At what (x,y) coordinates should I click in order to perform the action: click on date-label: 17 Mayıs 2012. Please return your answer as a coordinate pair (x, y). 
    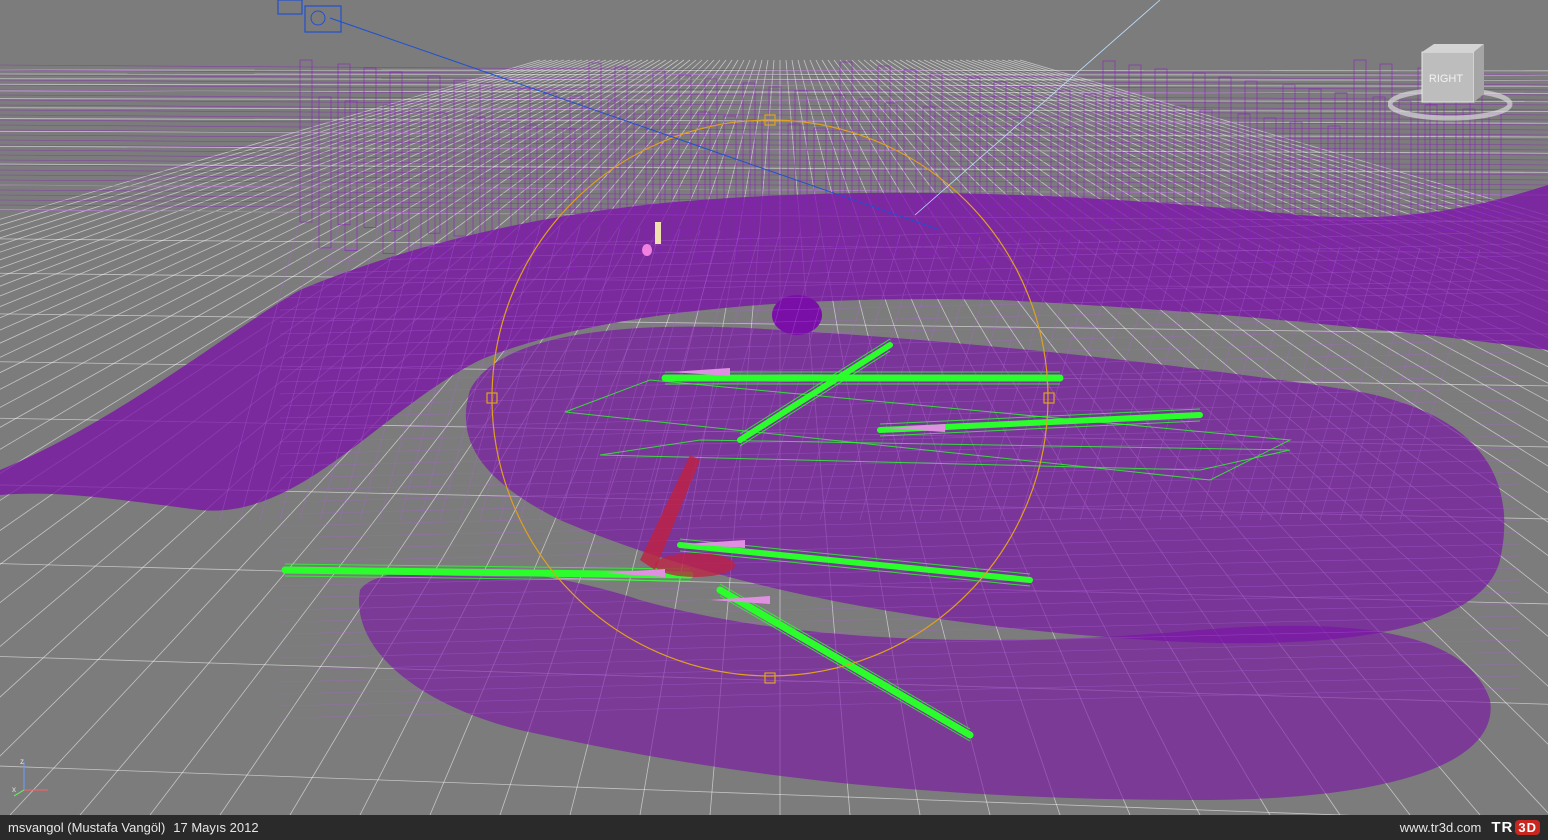
    Looking at the image, I should click on (216, 827).